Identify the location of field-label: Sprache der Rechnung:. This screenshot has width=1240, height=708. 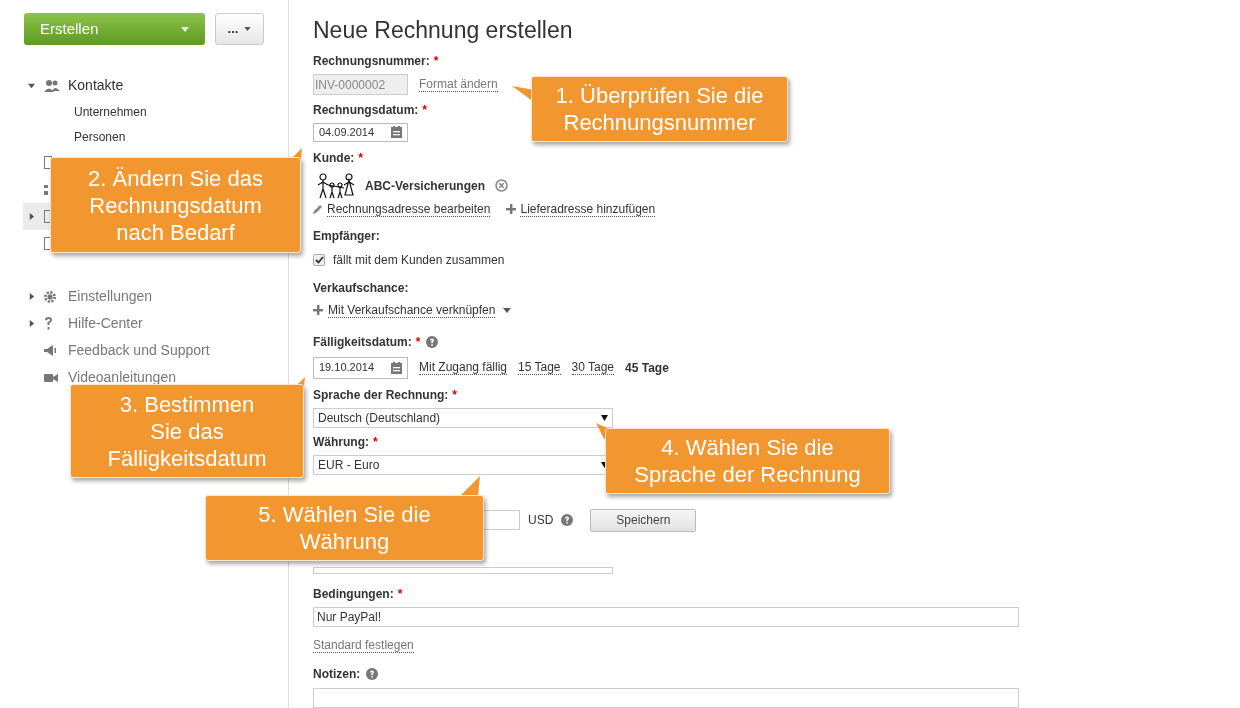
(381, 395).